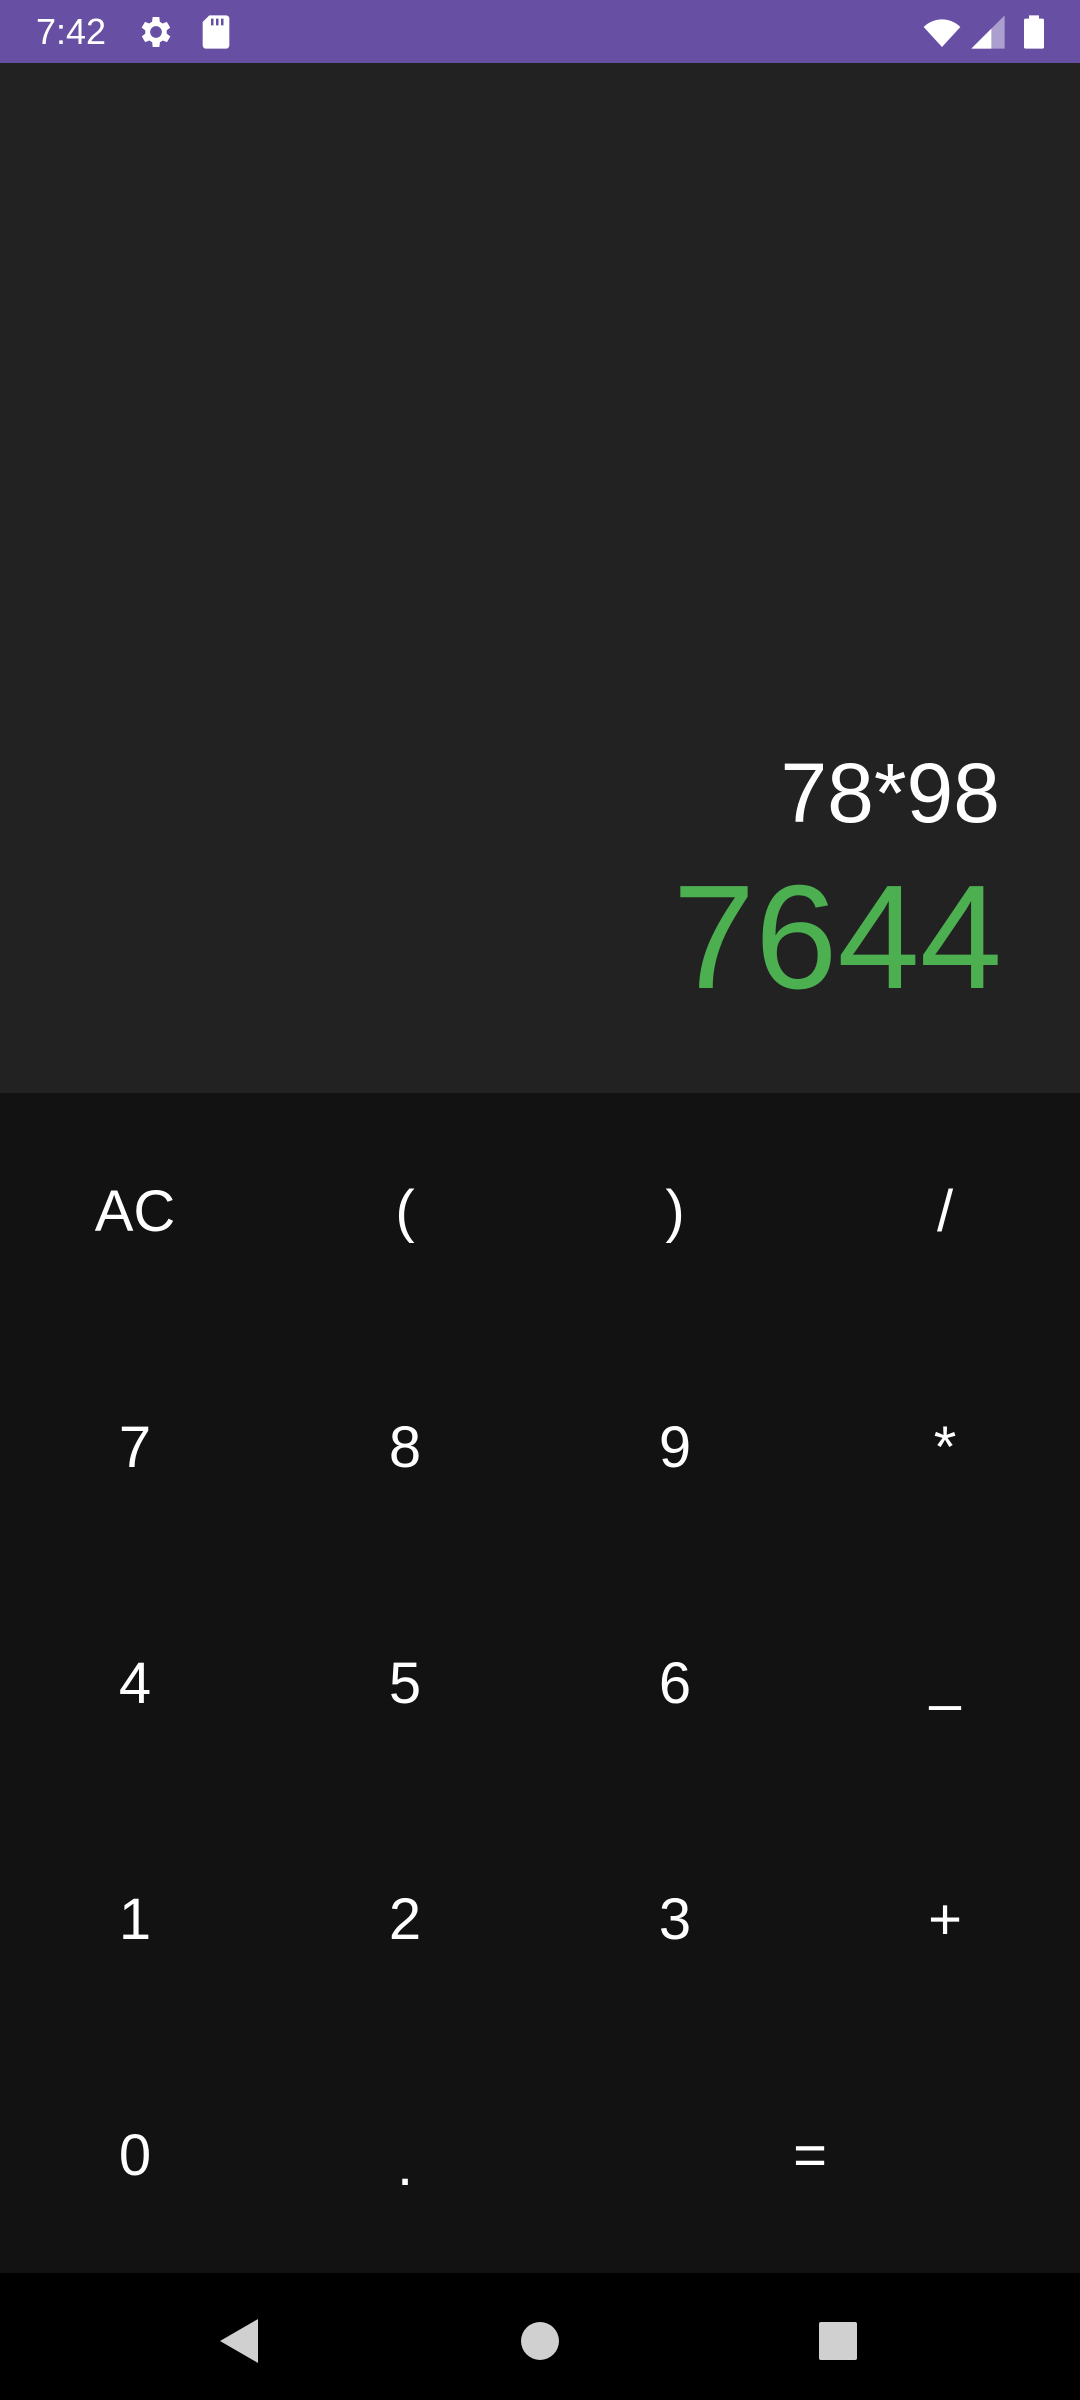 The height and width of the screenshot is (2400, 1080). I want to click on home-icon, so click(540, 2341).